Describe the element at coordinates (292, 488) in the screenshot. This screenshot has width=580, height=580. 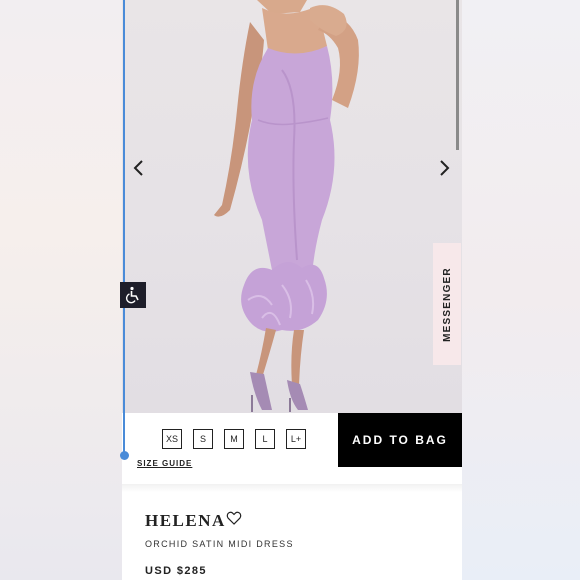
I see `section-divider` at that location.